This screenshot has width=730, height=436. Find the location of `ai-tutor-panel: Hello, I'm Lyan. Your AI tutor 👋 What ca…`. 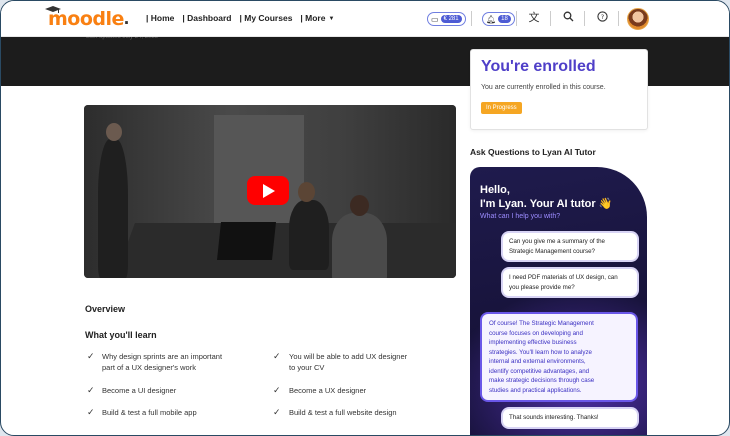

ai-tutor-panel: Hello, I'm Lyan. Your AI tutor 👋 What ca… is located at coordinates (558, 301).